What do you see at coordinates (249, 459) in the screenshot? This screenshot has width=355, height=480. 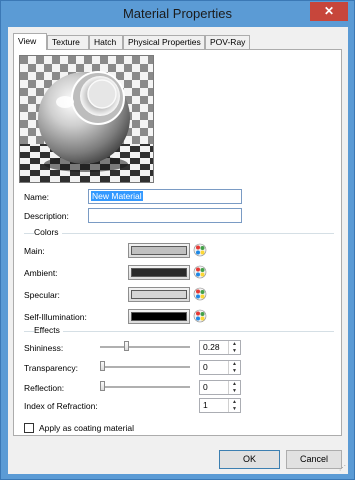 I see `ok-button: OK` at bounding box center [249, 459].